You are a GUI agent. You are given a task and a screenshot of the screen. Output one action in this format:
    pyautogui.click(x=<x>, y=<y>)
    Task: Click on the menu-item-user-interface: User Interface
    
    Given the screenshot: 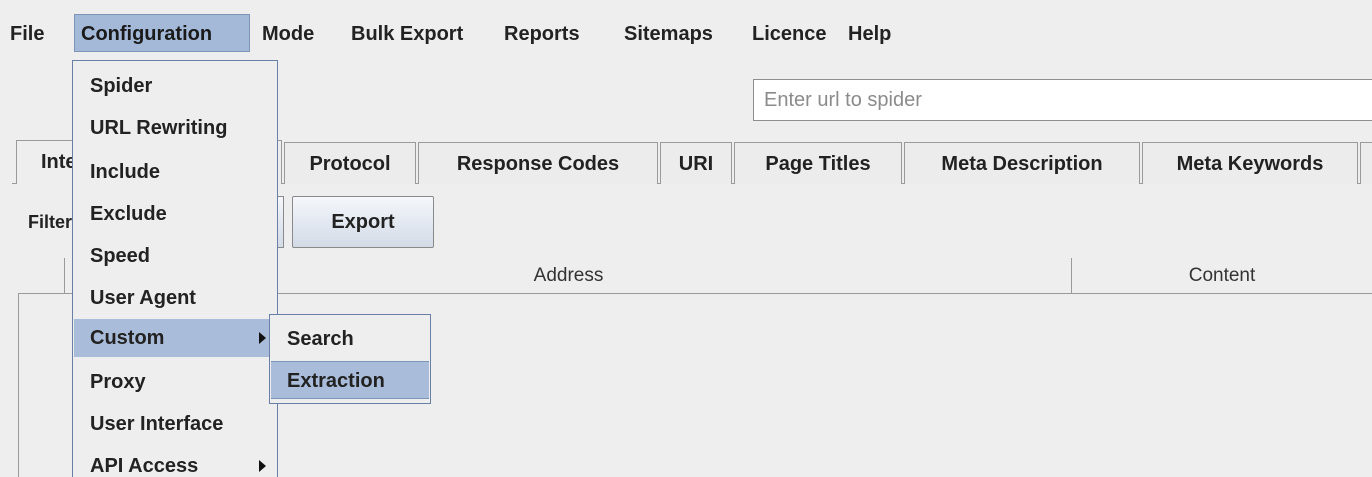 What is the action you would take?
    pyautogui.click(x=175, y=424)
    